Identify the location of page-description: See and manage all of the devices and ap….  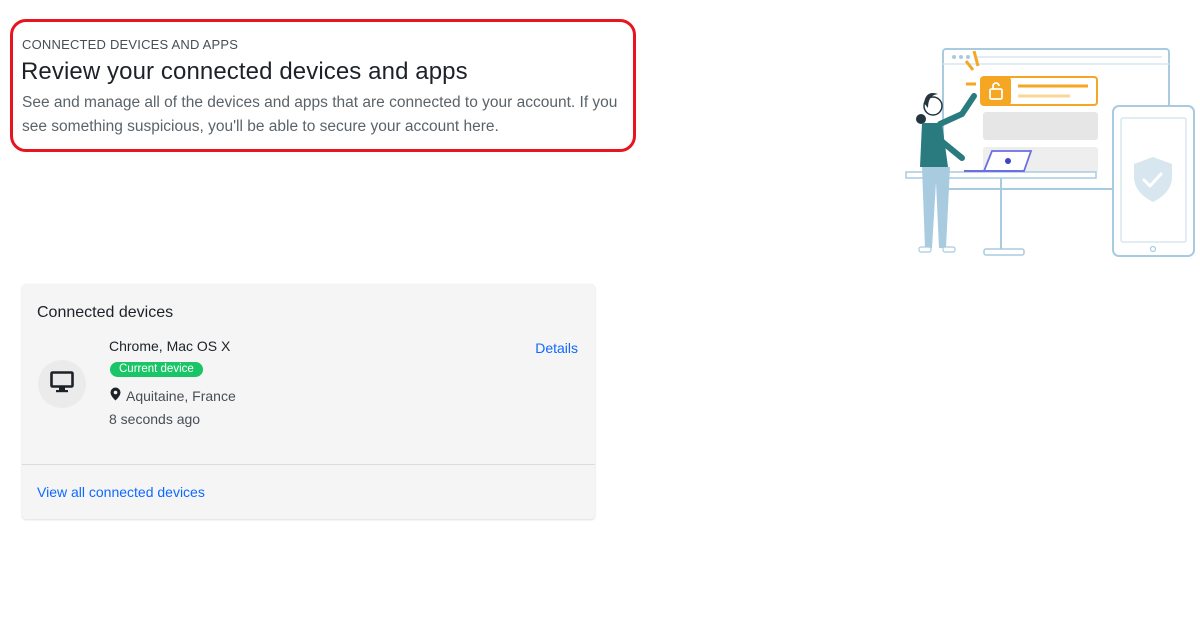
(320, 114).